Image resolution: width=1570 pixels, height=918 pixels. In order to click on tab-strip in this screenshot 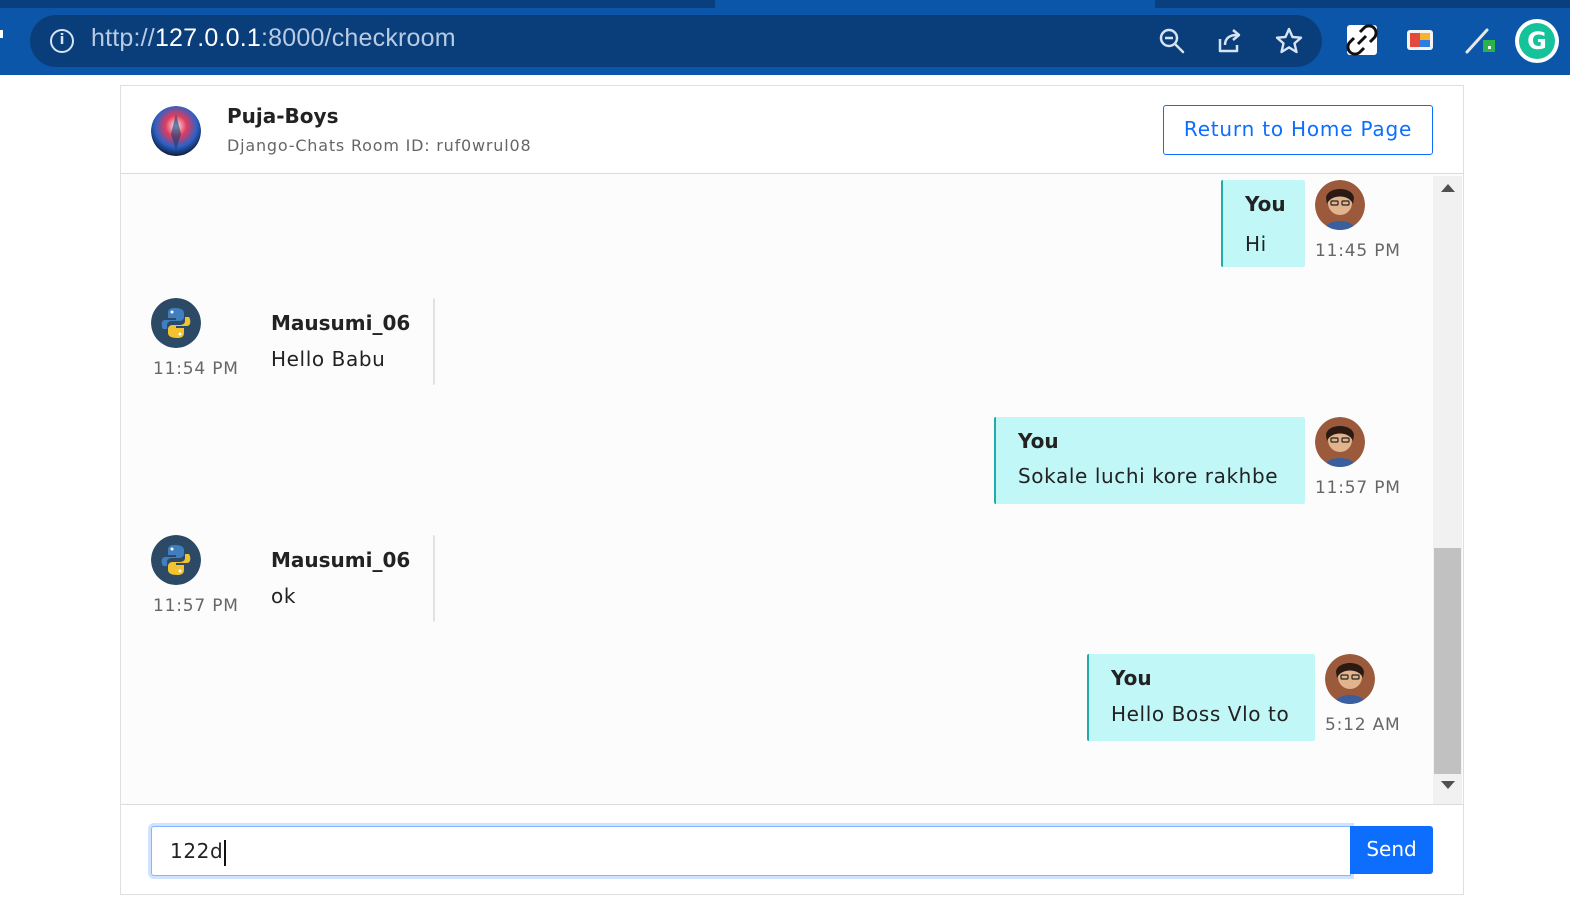, I will do `click(785, 4)`.